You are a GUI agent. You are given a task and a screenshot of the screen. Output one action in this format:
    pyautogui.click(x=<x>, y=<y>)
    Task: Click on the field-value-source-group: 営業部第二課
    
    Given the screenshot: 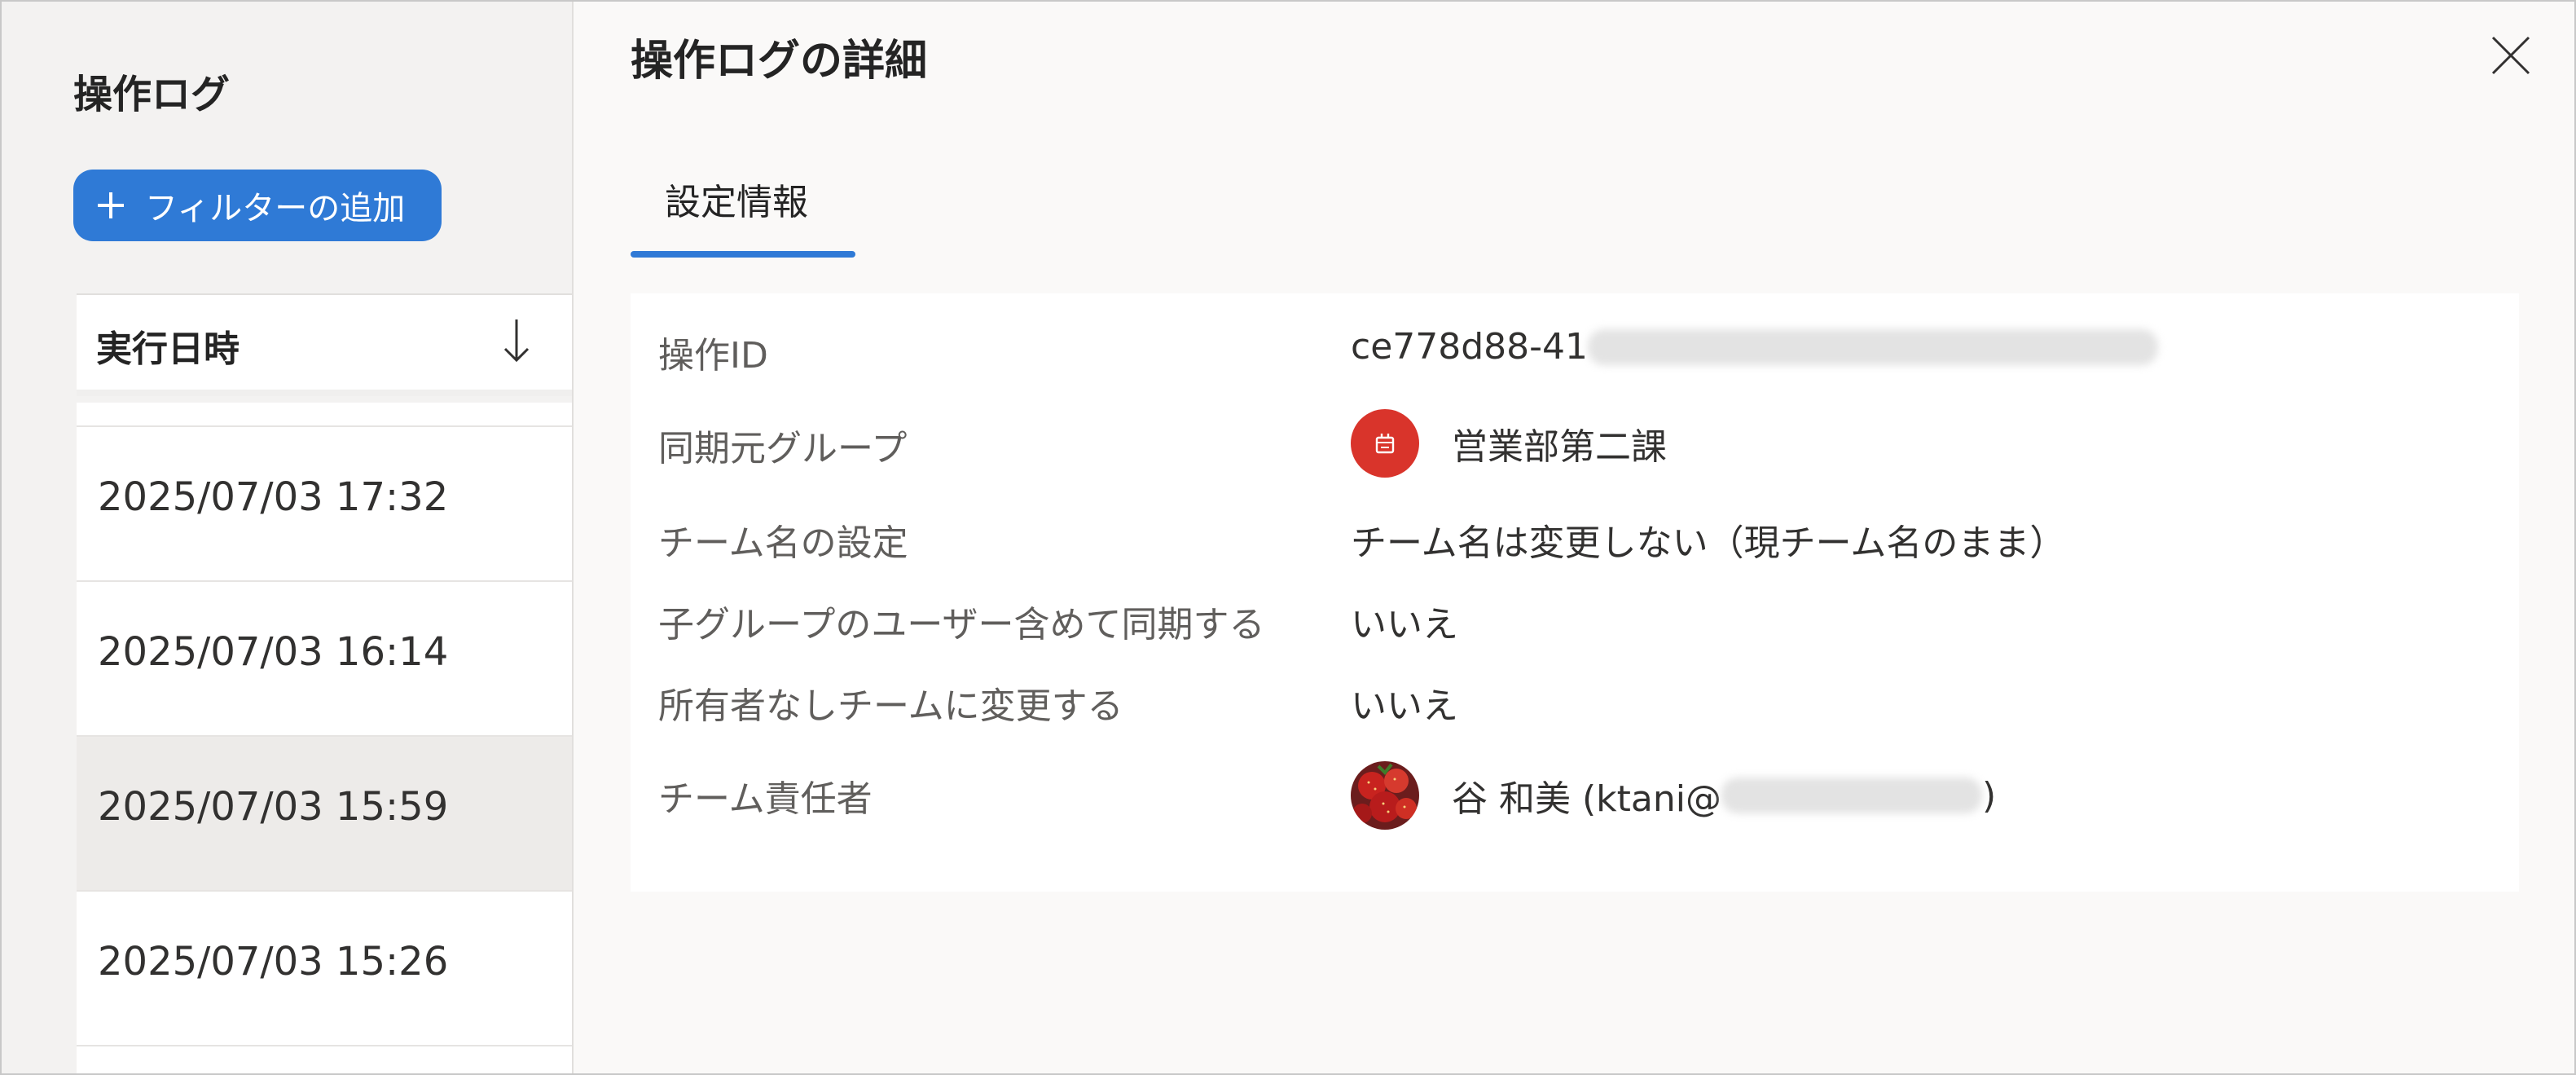 What is the action you would take?
    pyautogui.click(x=1509, y=443)
    